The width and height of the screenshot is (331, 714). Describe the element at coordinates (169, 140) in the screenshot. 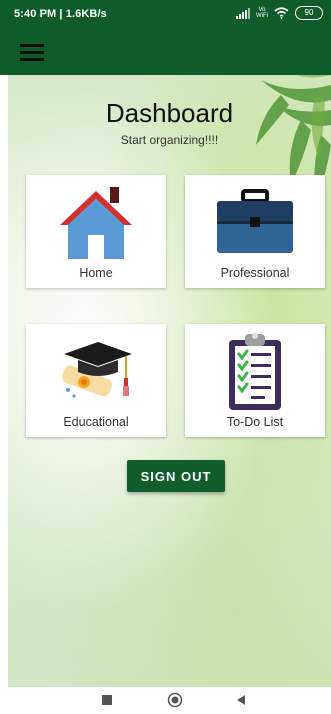

I see `page-subtitle: Start organizing!!!!` at that location.